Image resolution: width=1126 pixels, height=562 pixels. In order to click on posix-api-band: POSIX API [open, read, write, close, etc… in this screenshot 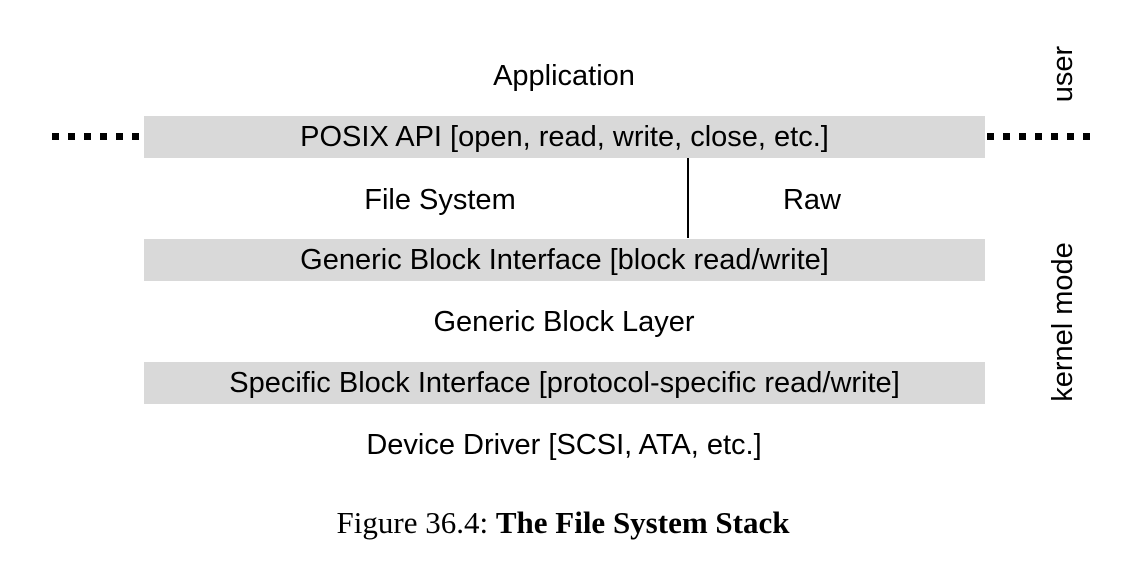, I will do `click(564, 137)`.